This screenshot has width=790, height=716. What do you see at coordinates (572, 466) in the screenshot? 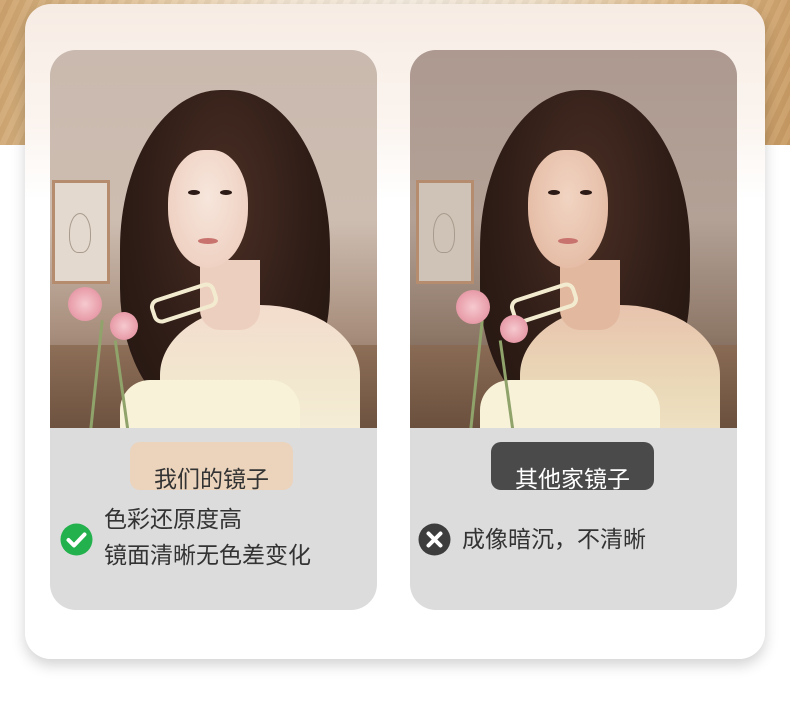
I see `other-mirror-label: 其他家镜子` at bounding box center [572, 466].